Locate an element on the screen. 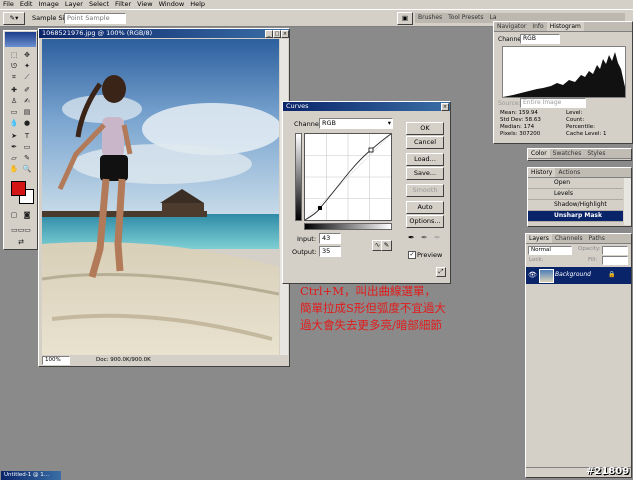 This screenshot has width=633, height=480. lasso-tool-icon: ᘎ is located at coordinates (14, 66).